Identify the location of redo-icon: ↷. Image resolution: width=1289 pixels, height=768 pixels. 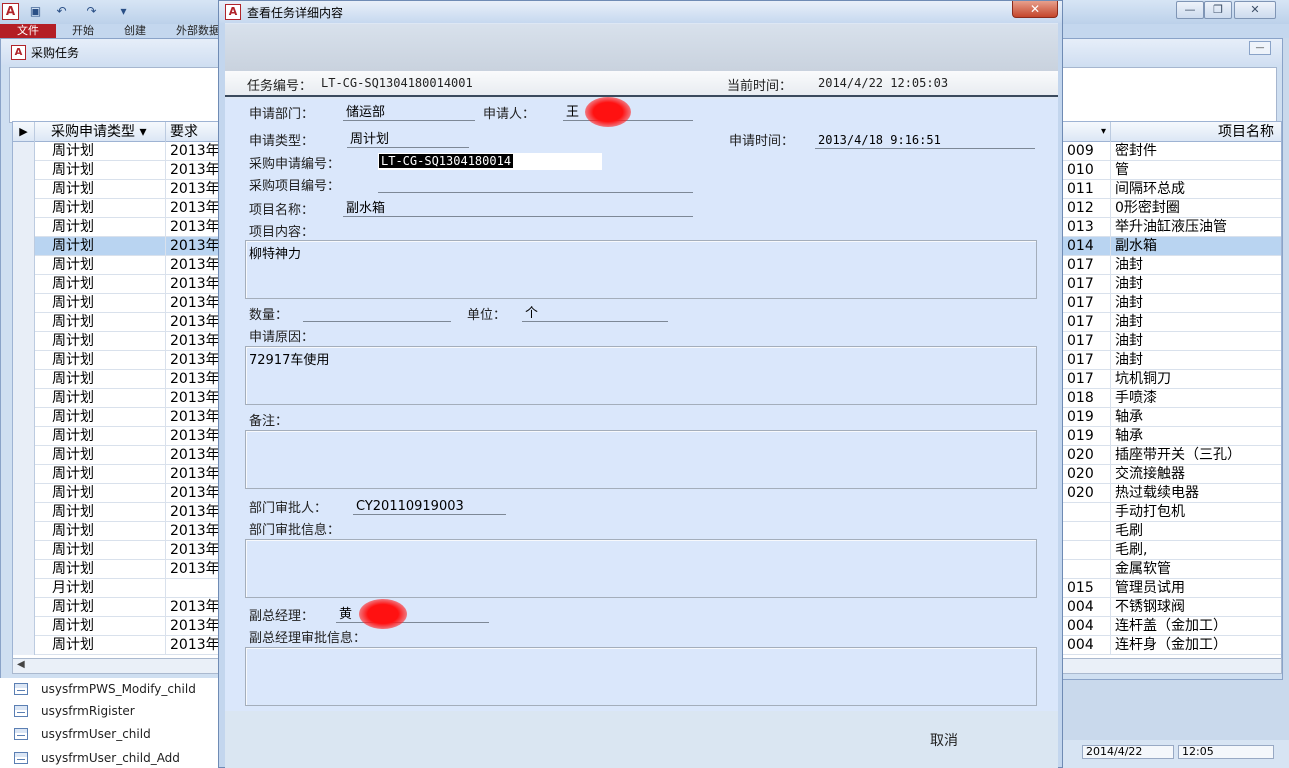
(91, 11).